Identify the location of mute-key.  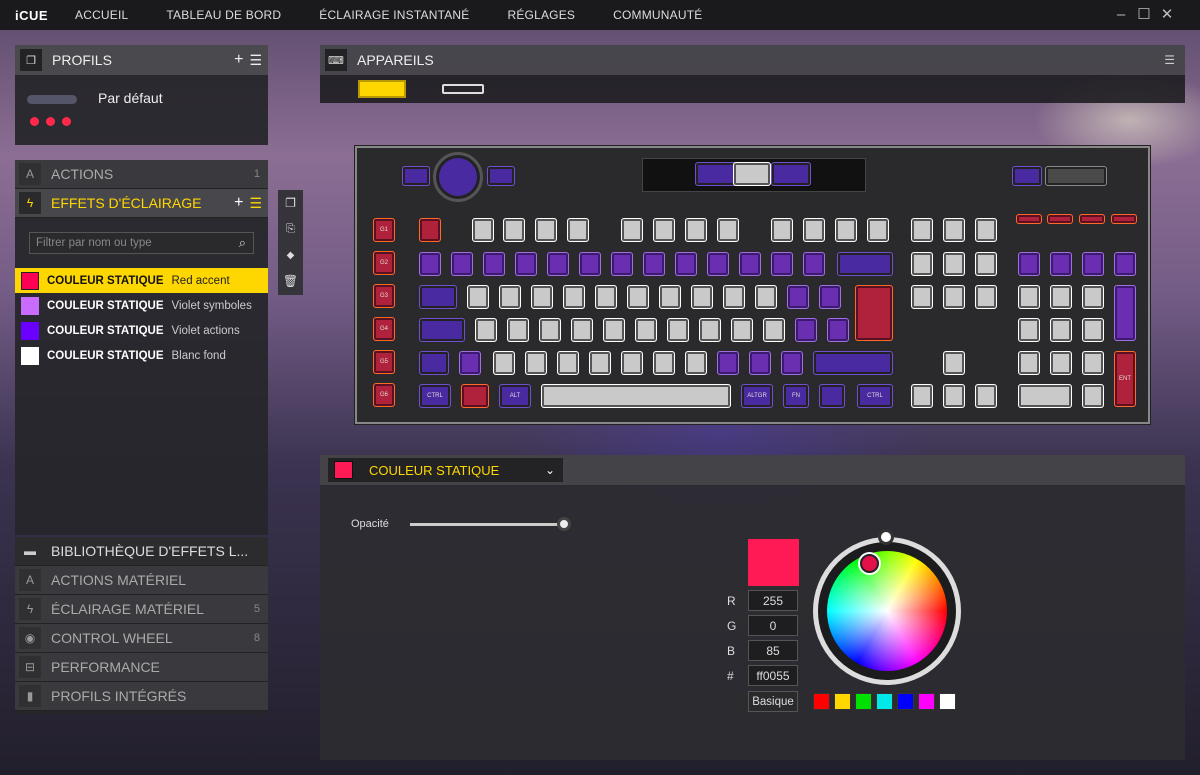
(1027, 176).